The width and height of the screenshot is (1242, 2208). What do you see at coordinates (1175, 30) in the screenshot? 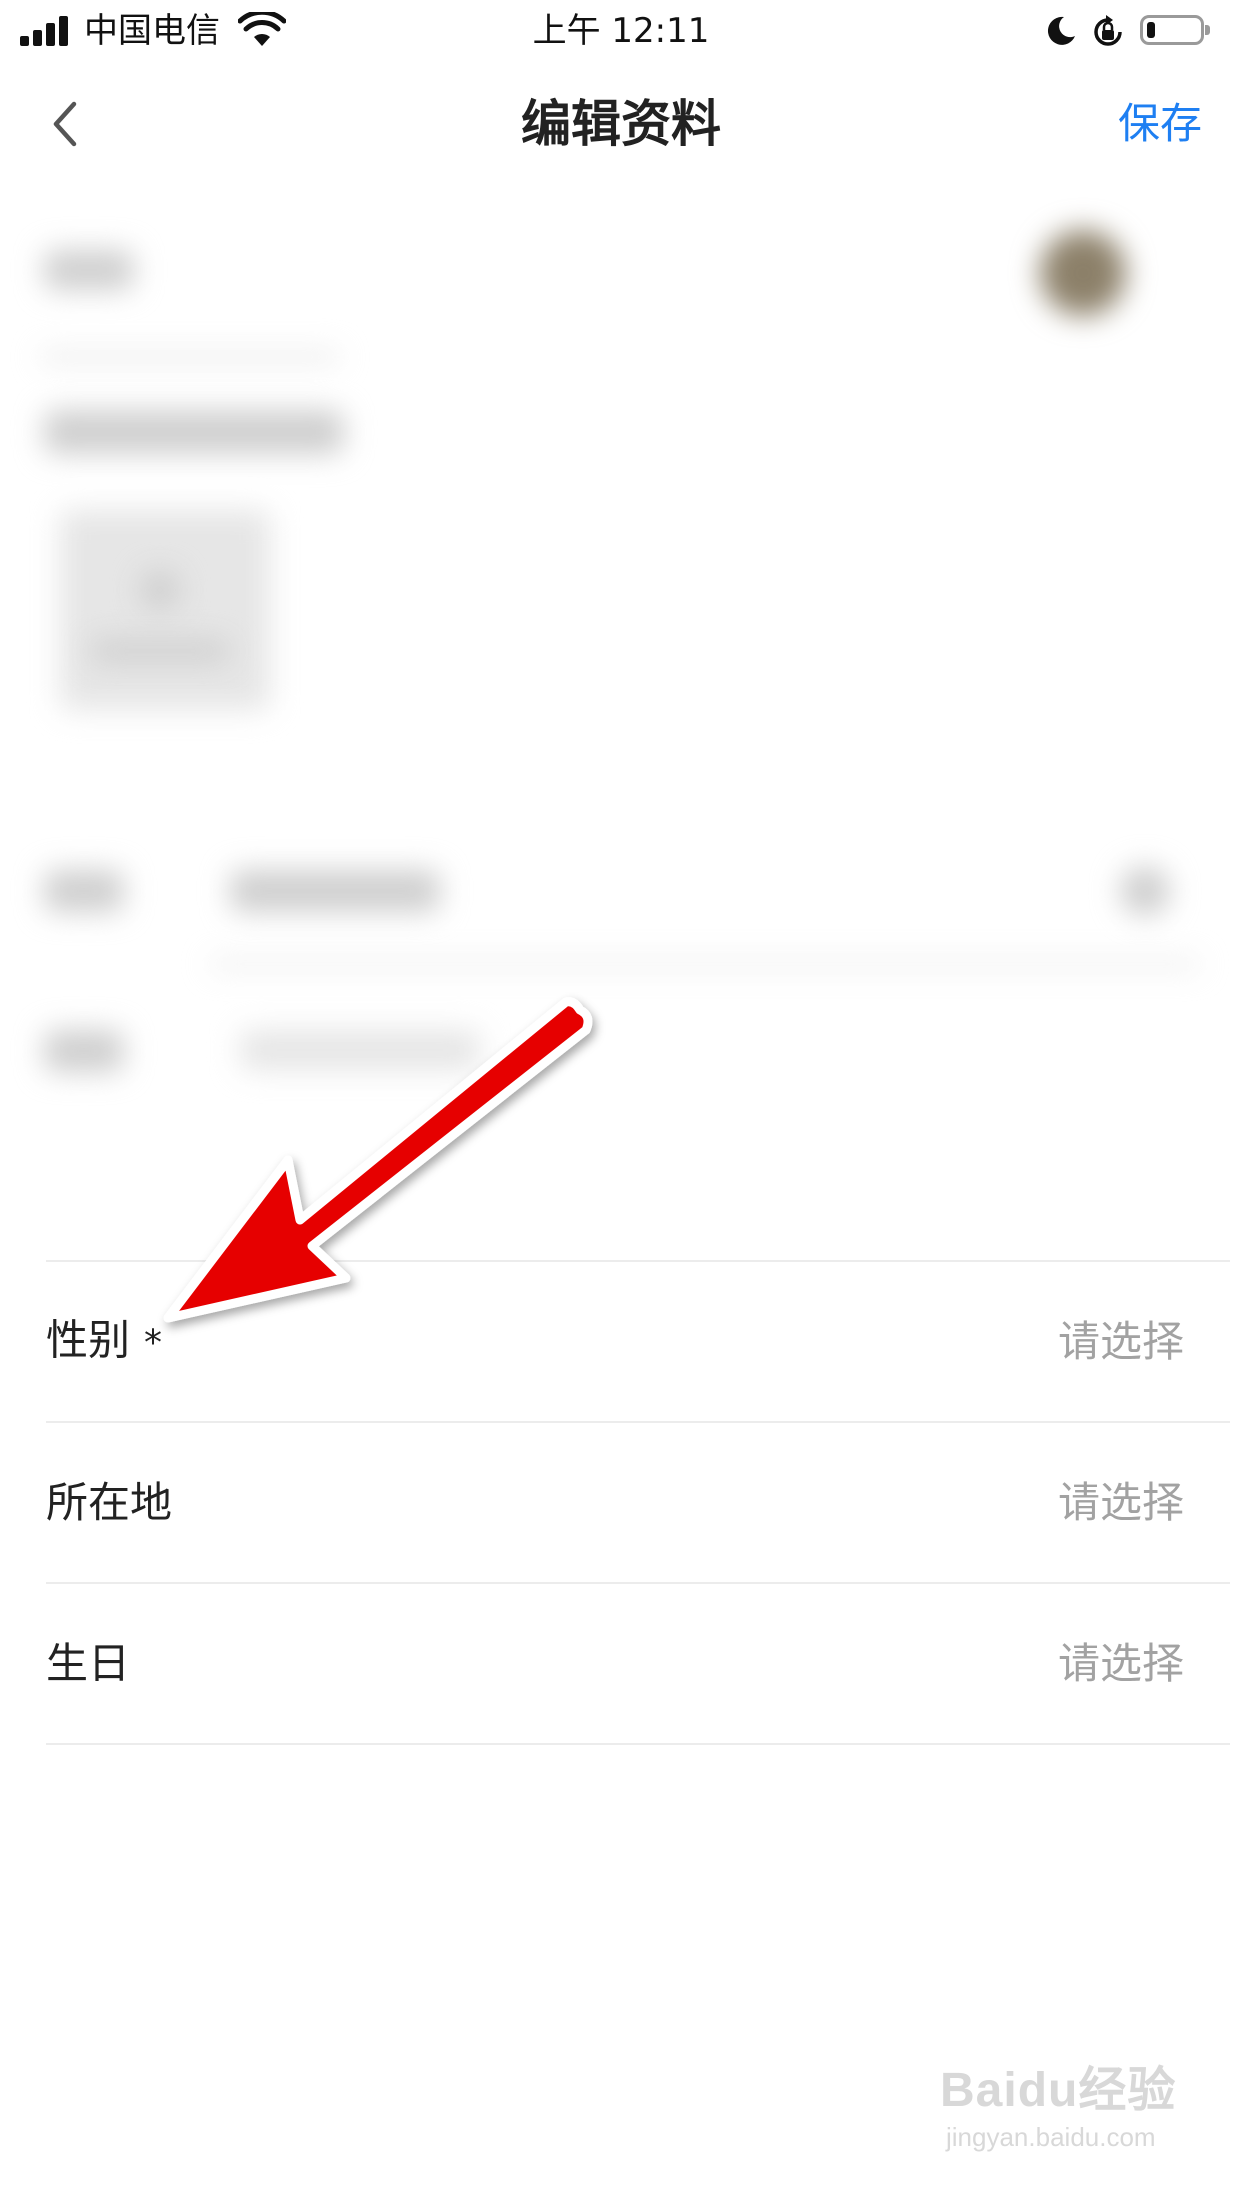
I see `battery-icon` at bounding box center [1175, 30].